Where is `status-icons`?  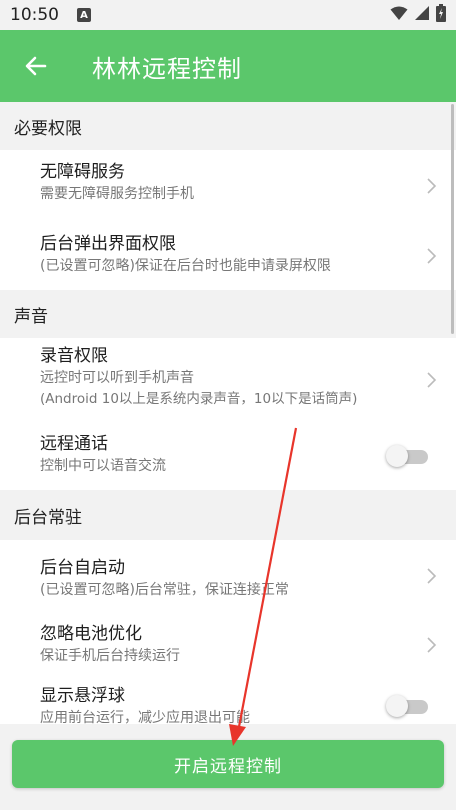 status-icons is located at coordinates (418, 15).